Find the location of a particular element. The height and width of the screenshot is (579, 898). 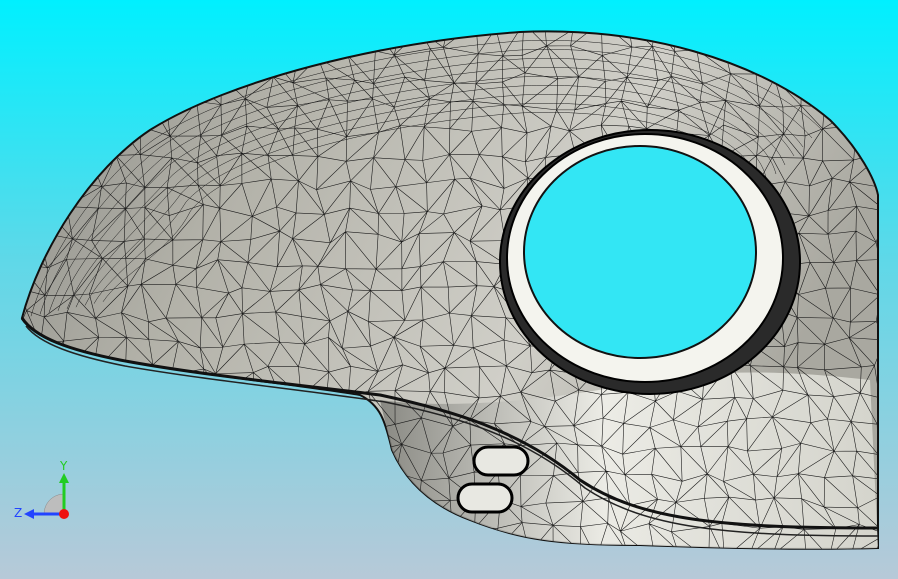

slot-upper is located at coordinates (501, 461).